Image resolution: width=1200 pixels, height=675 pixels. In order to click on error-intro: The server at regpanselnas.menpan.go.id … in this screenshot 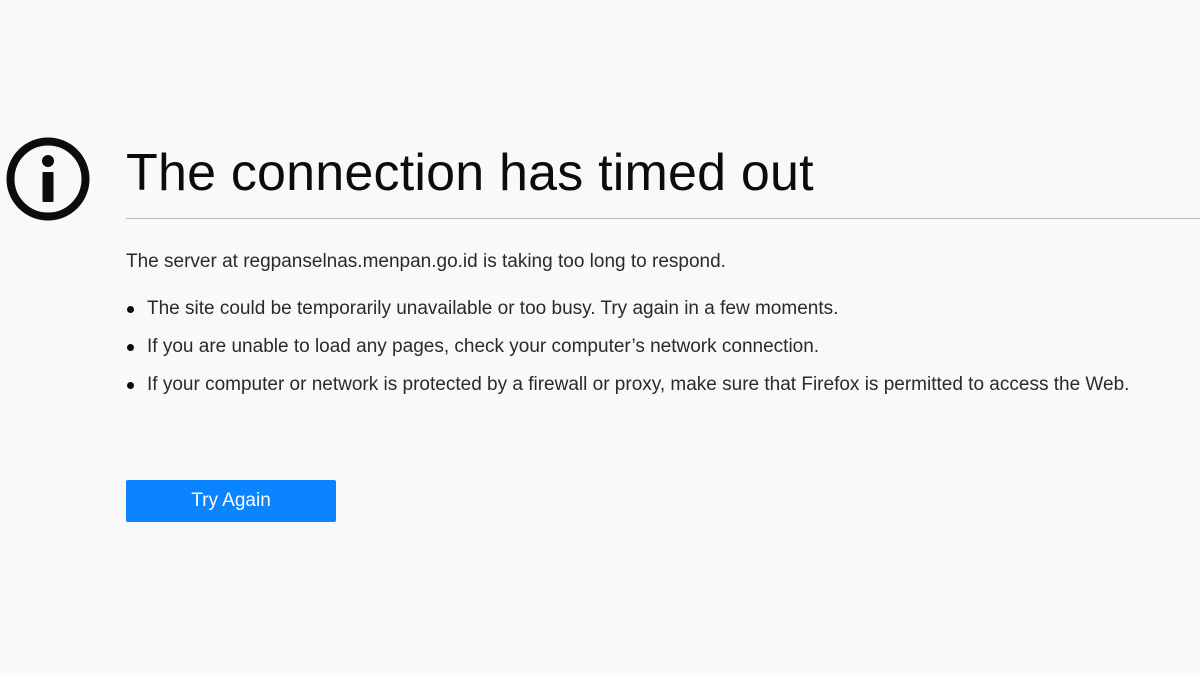, I will do `click(426, 261)`.